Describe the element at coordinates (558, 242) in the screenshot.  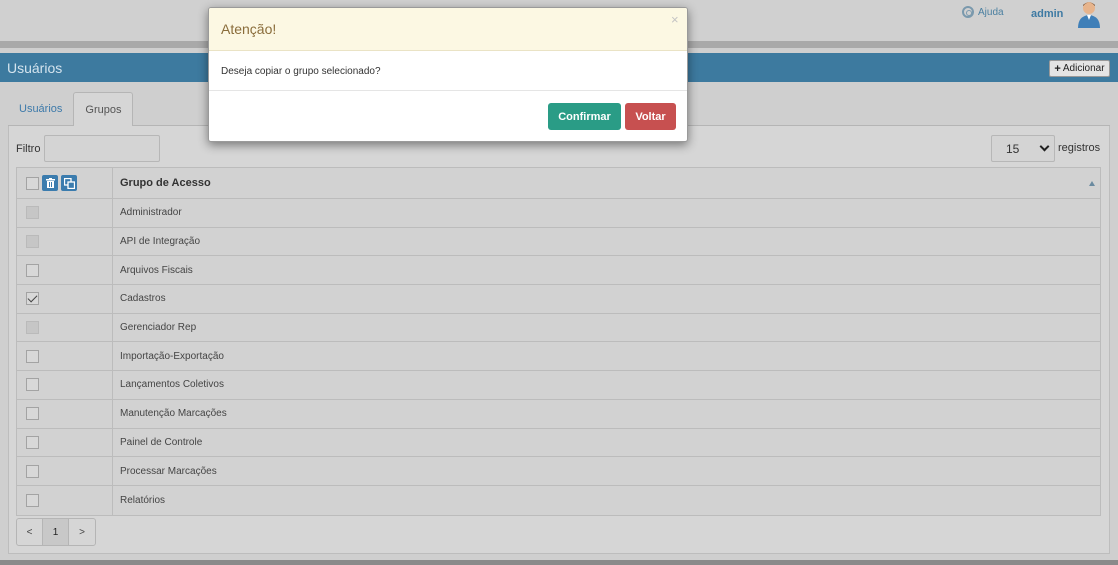
I see `table-row: API de Integração` at that location.